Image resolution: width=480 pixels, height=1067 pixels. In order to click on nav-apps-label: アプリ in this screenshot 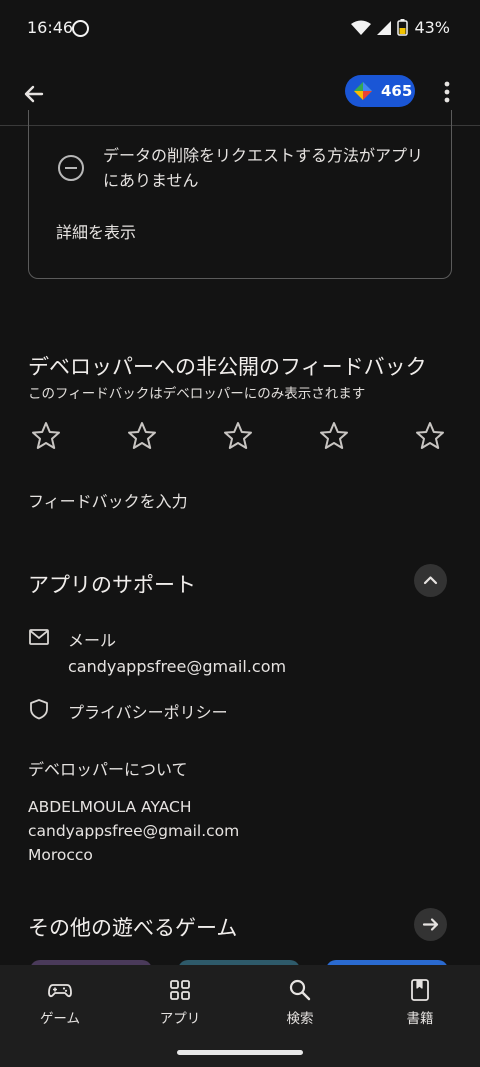, I will do `click(180, 1019)`.